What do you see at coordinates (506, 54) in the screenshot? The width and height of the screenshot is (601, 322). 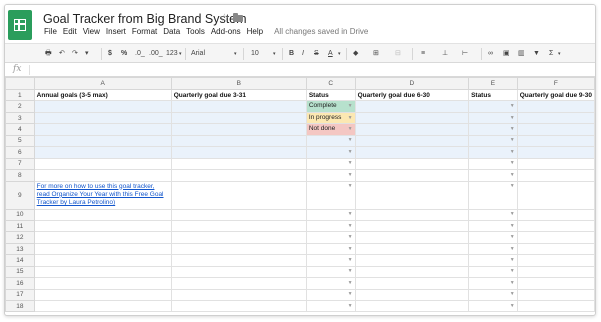 I see `comment-icon: ▣` at bounding box center [506, 54].